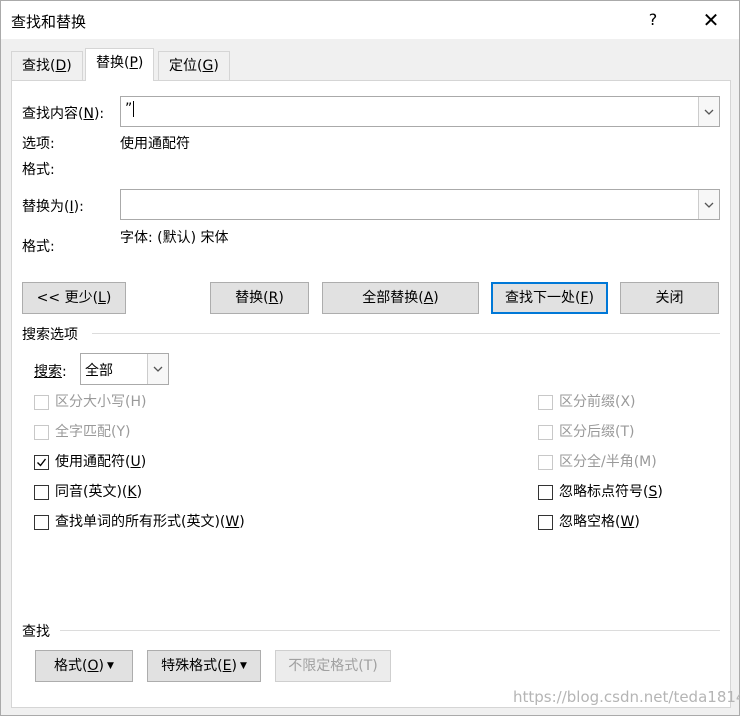 This screenshot has width=740, height=716. What do you see at coordinates (608, 462) in the screenshot?
I see `checkbox-label: 区分全/半角(M)` at bounding box center [608, 462].